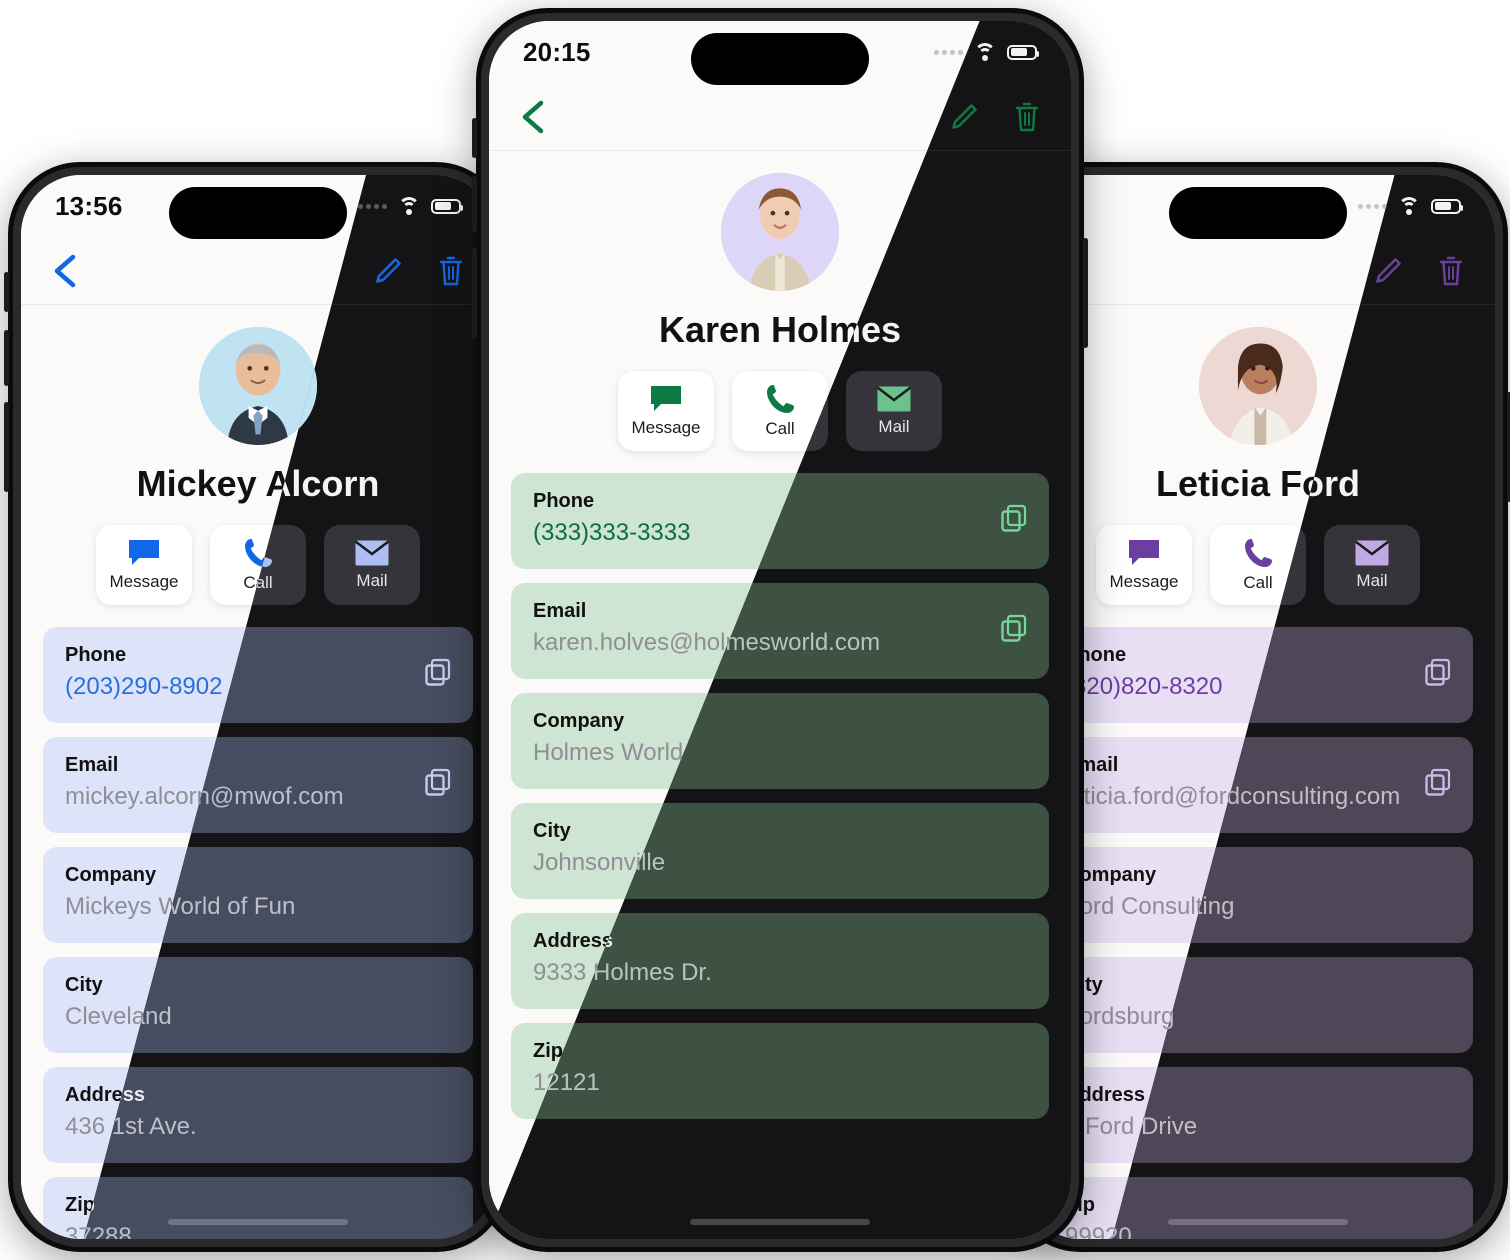  What do you see at coordinates (1278, 1231) in the screenshot?
I see `field-value-zip: 99920` at bounding box center [1278, 1231].